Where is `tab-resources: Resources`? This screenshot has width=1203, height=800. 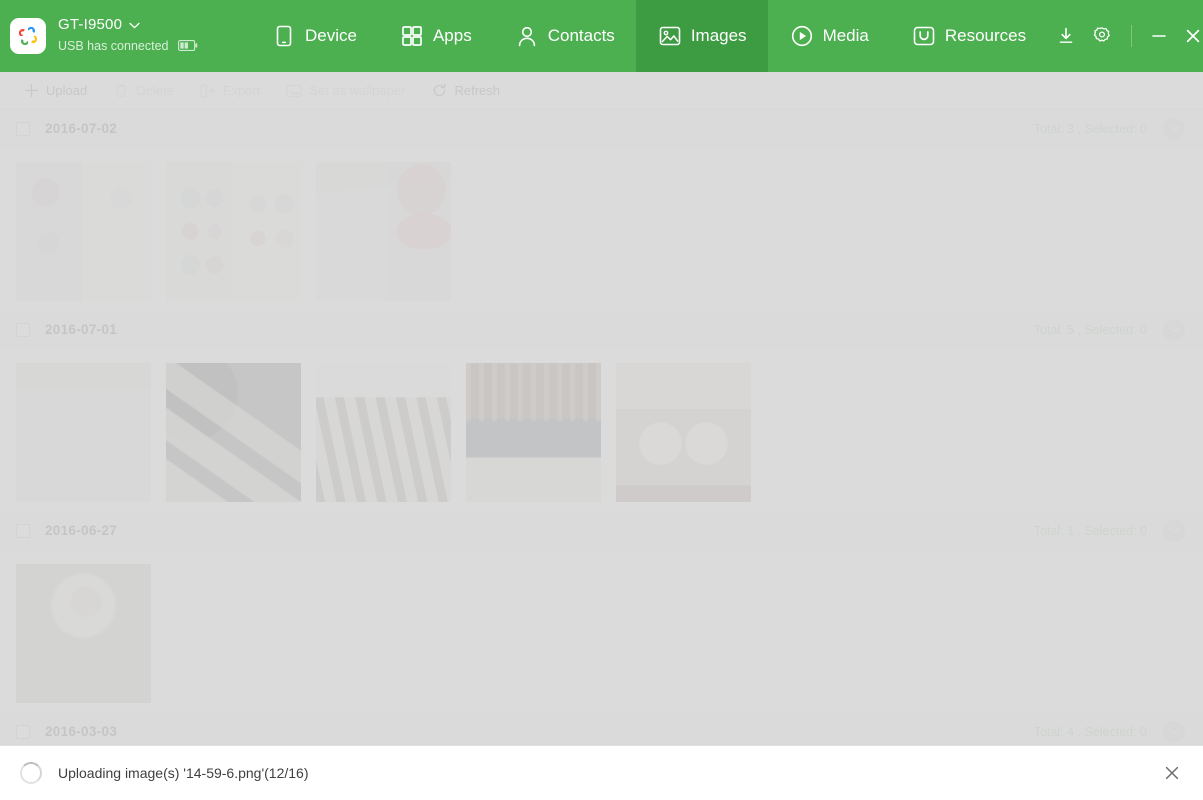 tab-resources: Resources is located at coordinates (968, 36).